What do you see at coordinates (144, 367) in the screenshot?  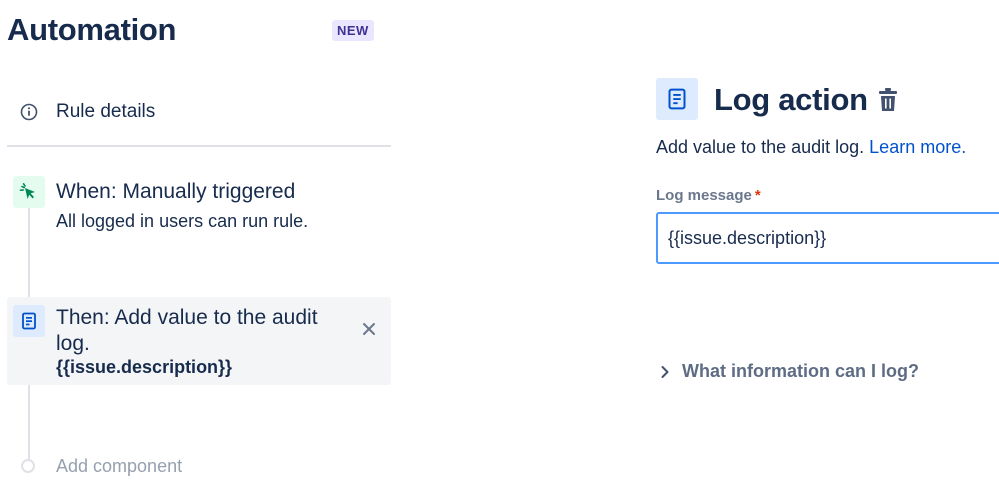 I see `action-value: {{issue.description}}` at bounding box center [144, 367].